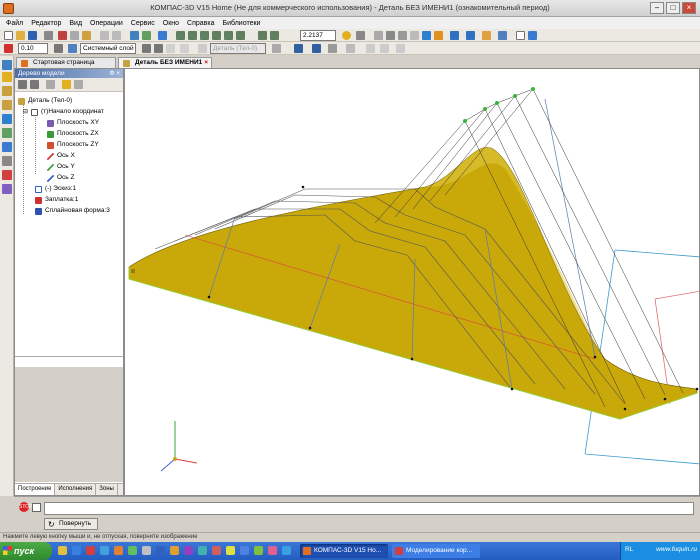 This screenshot has height=560, width=700. Describe the element at coordinates (7, 105) in the screenshot. I see `arrays-icon` at that location.